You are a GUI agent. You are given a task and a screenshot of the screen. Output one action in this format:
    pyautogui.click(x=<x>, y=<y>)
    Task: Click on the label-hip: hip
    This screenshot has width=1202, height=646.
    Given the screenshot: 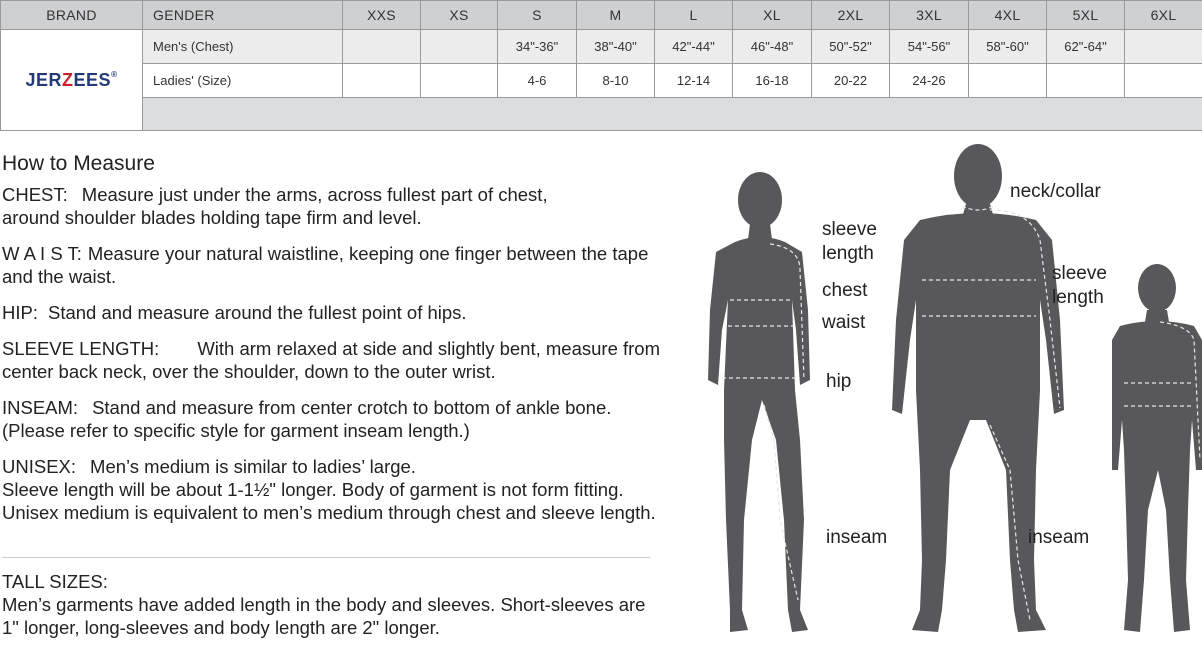 What is the action you would take?
    pyautogui.click(x=838, y=382)
    